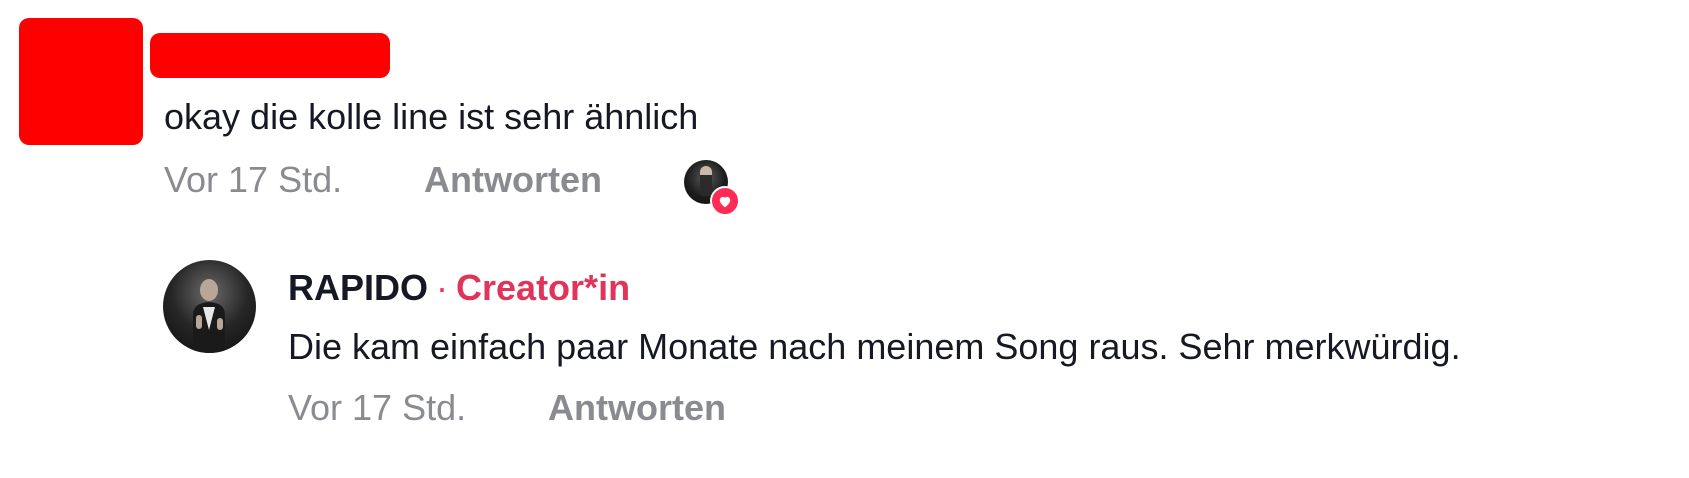  I want to click on creator-liked-avatar, so click(712, 188).